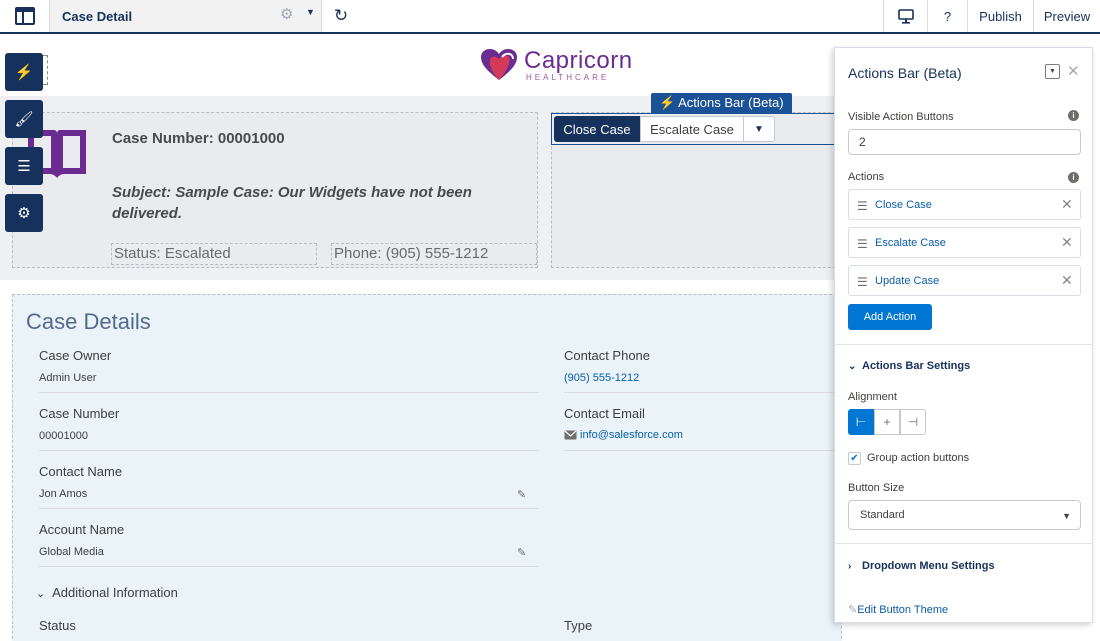 This screenshot has height=641, width=1100. I want to click on publish-button: Publish, so click(1000, 16).